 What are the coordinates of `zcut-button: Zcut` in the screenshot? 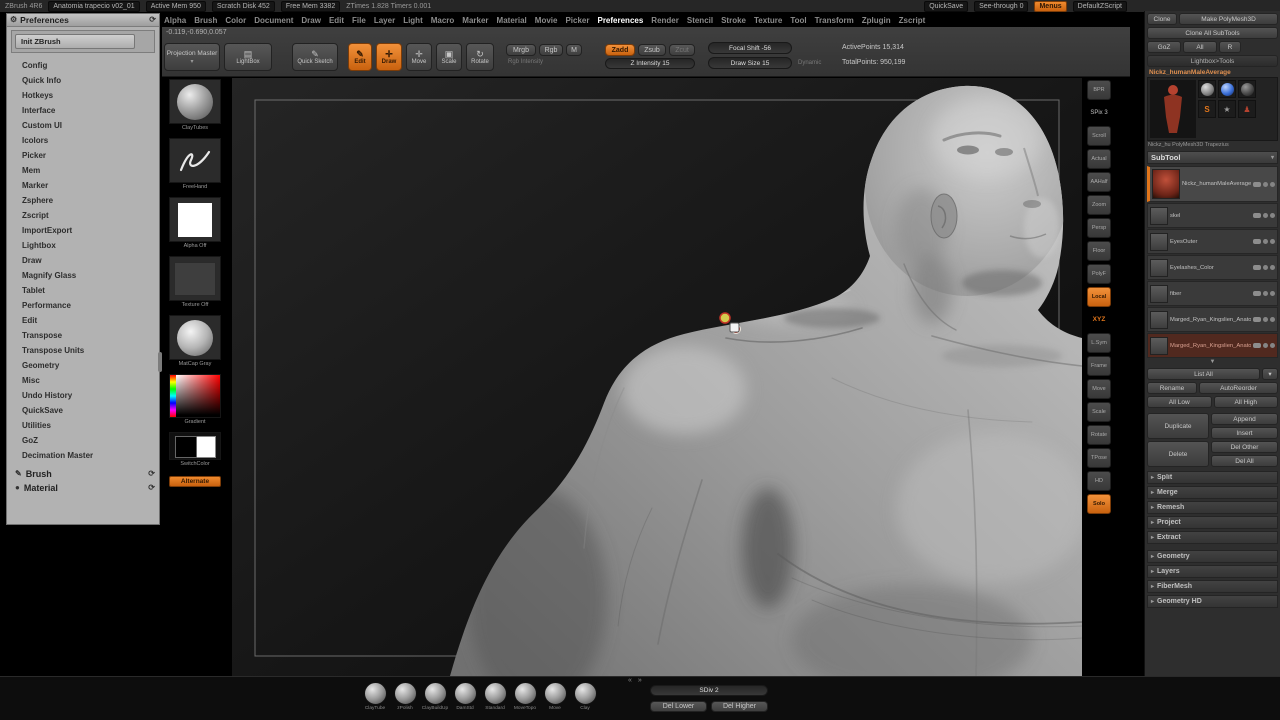 It's located at (682, 50).